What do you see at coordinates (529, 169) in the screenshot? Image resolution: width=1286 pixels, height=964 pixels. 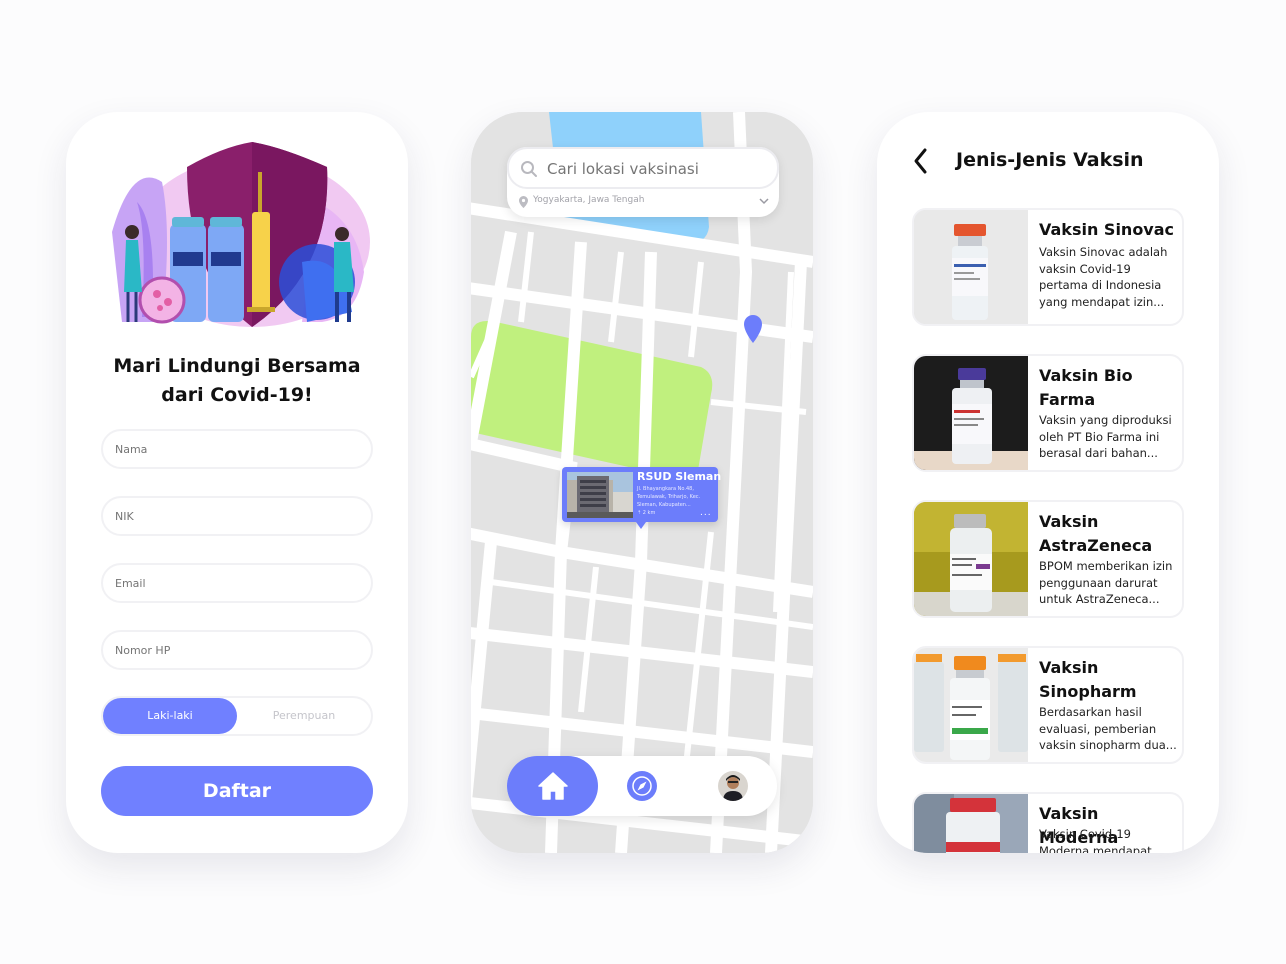 I see `search-icon` at bounding box center [529, 169].